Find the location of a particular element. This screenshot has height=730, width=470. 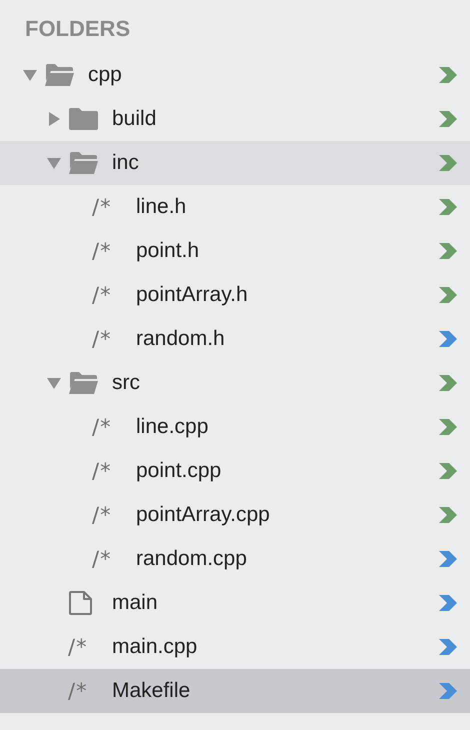

collapsed-arrow-icon is located at coordinates (54, 119).